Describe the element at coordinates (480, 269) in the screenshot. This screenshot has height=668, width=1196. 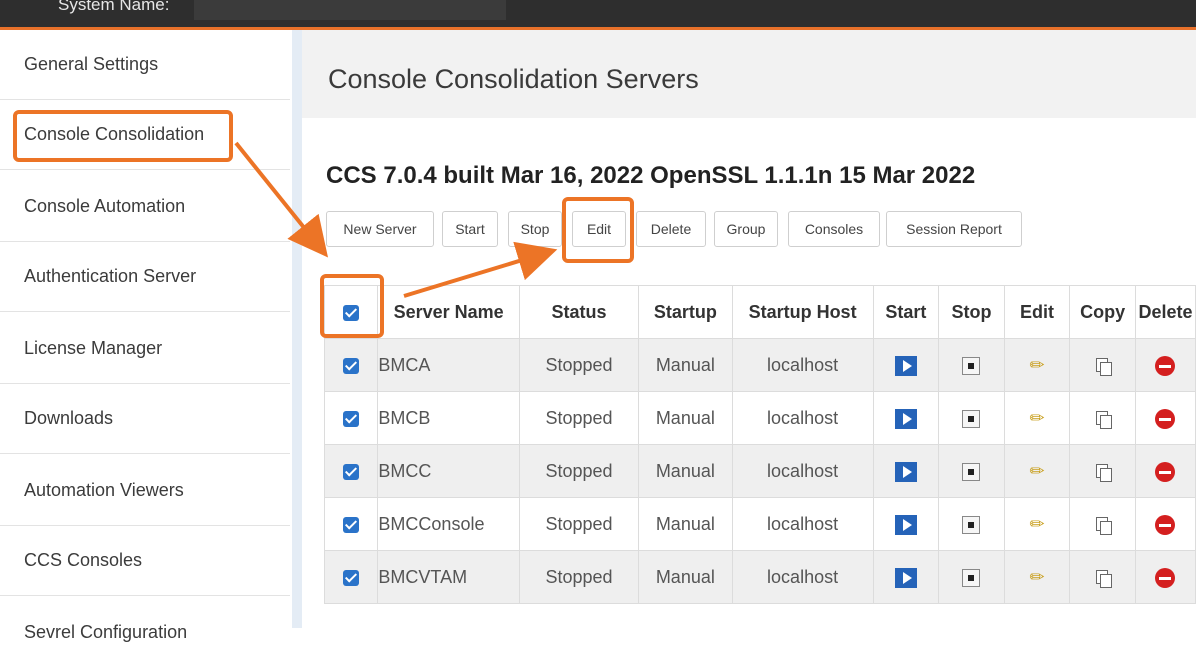
I see `arrow-checkbox-to-edit` at that location.